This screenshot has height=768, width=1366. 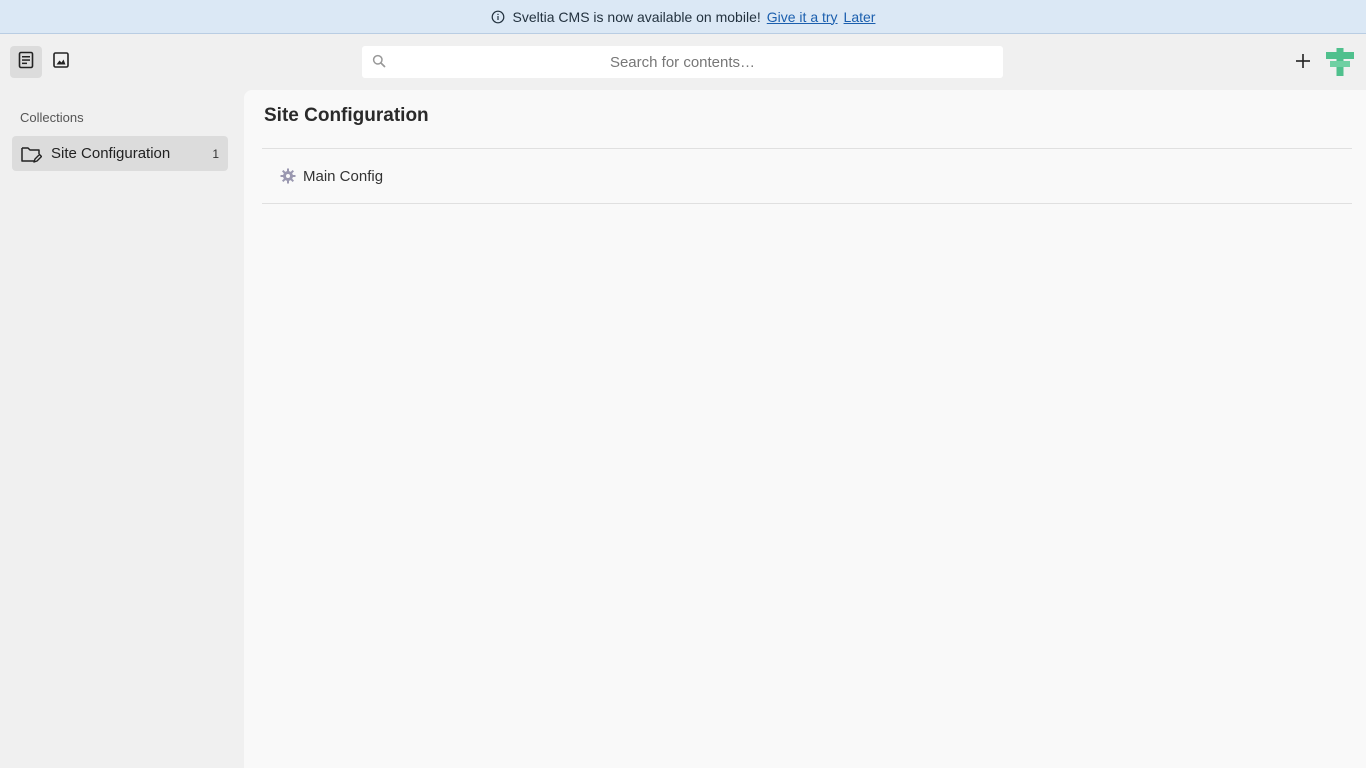 What do you see at coordinates (807, 176) in the screenshot?
I see `entry-row-main-config: Main Config` at bounding box center [807, 176].